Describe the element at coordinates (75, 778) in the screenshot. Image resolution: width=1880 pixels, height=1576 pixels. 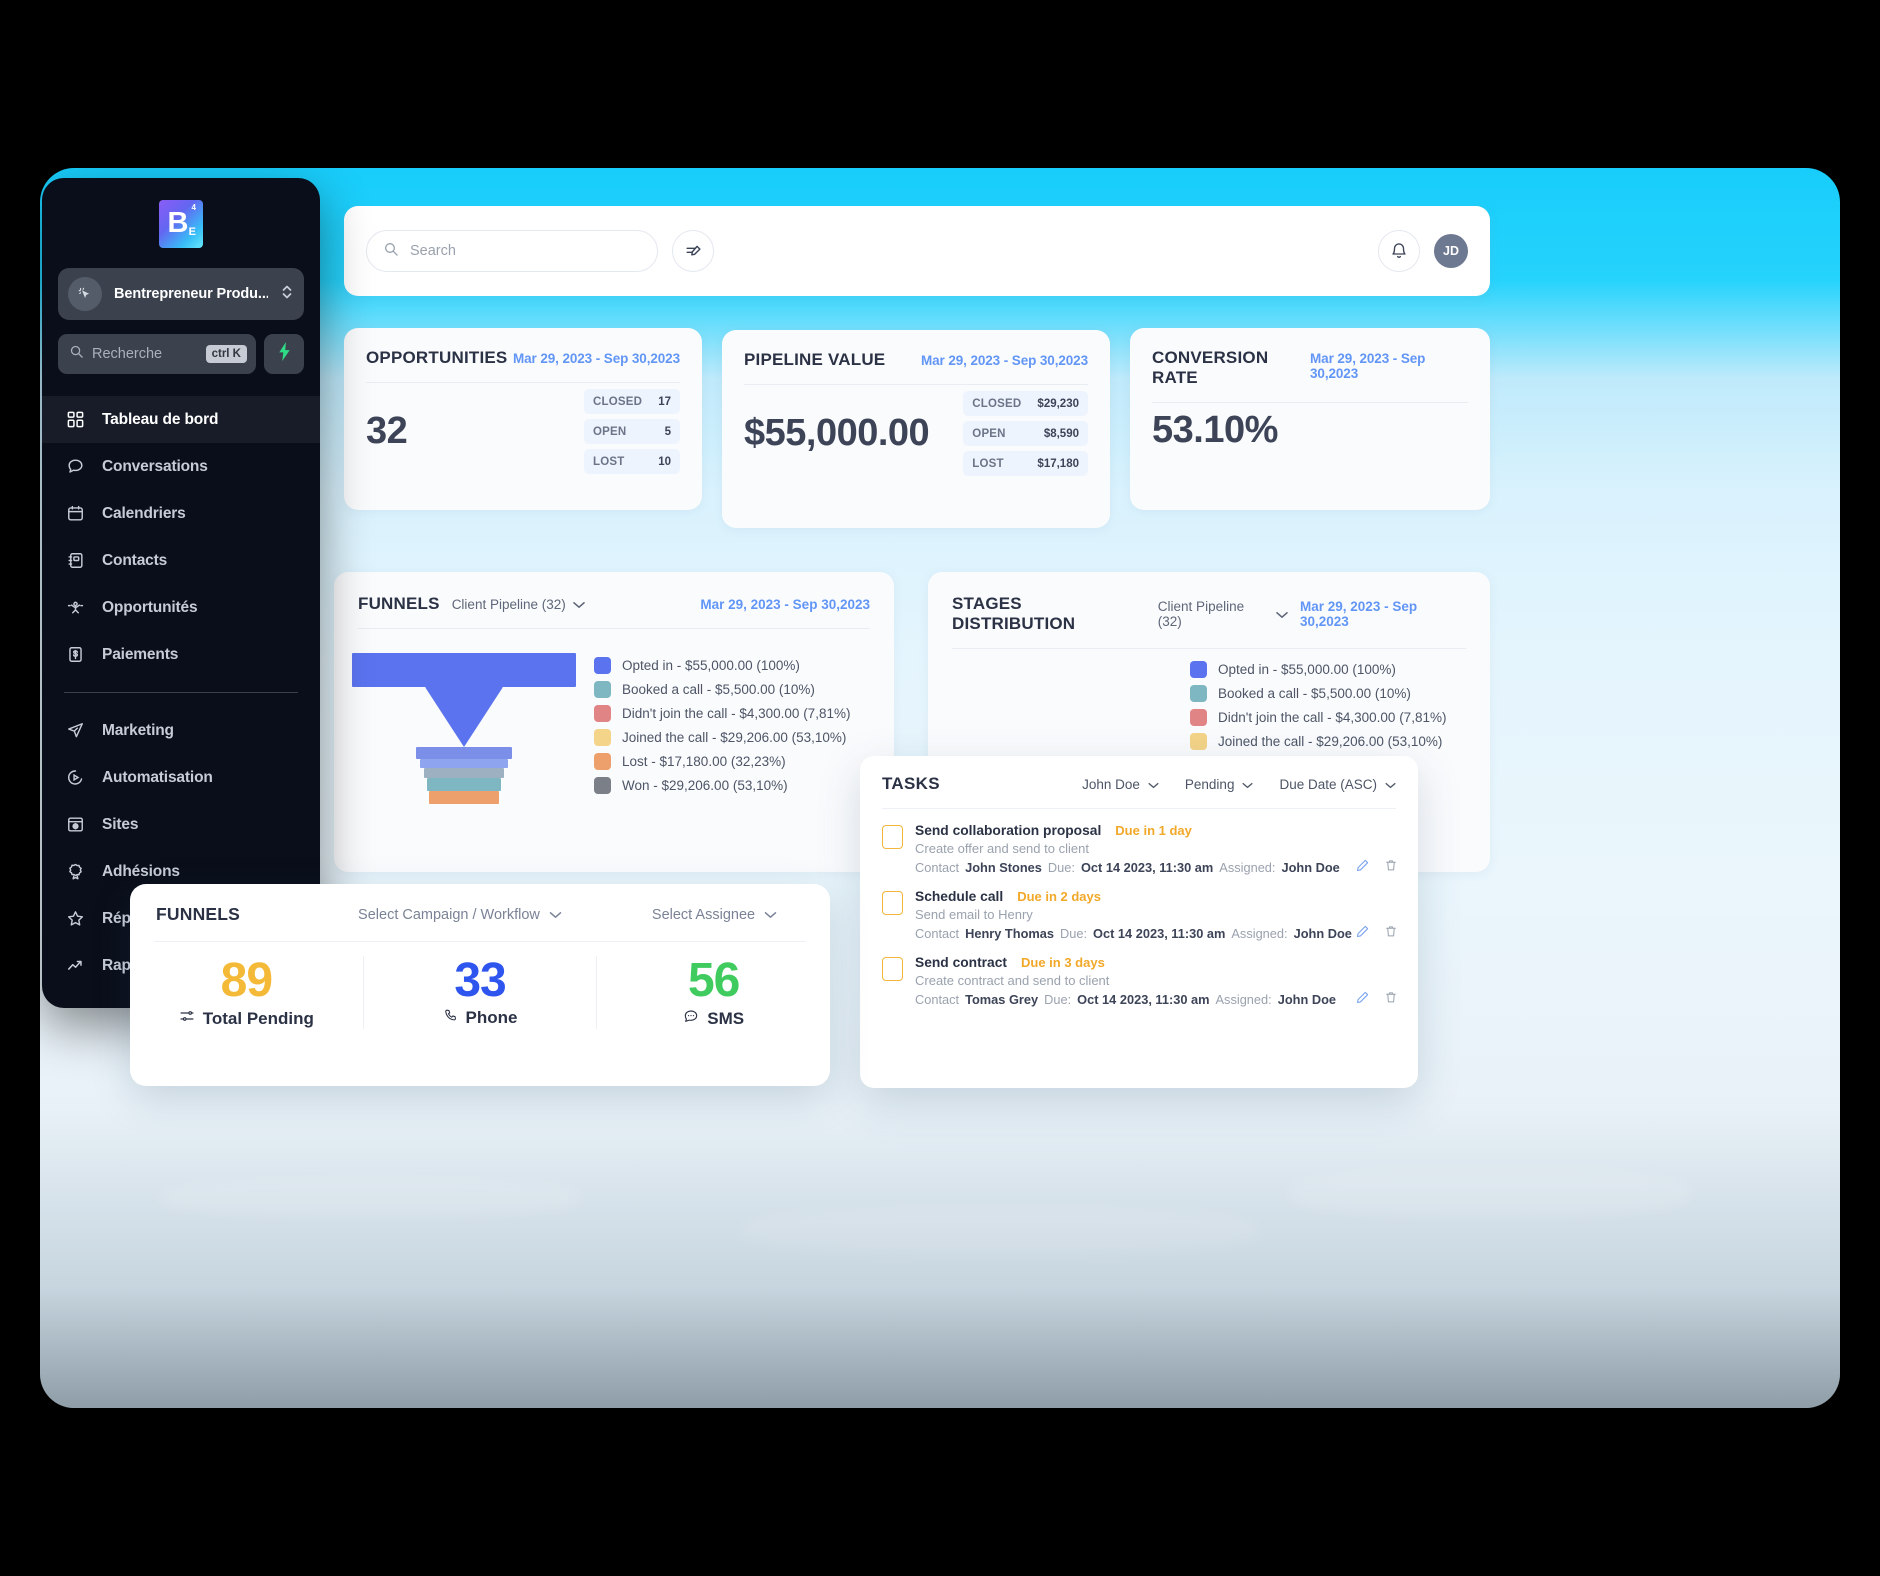
I see `play-circle-icon` at that location.